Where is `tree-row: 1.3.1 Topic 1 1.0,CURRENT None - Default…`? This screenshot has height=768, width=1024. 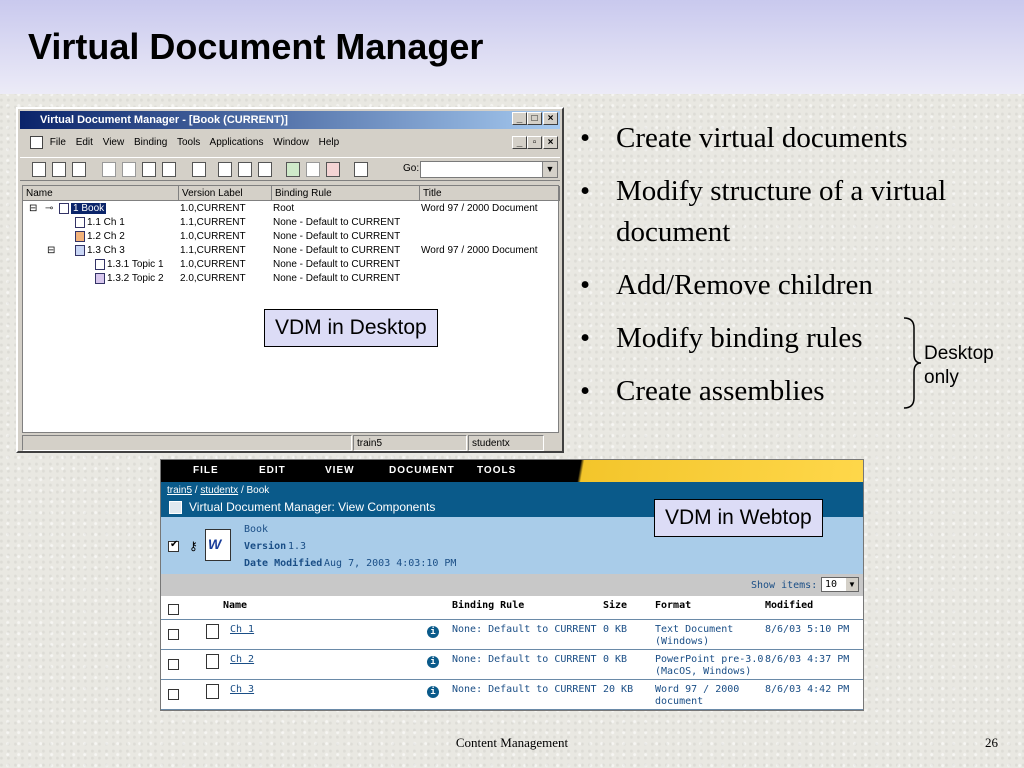 tree-row: 1.3.1 Topic 1 1.0,CURRENT None - Default… is located at coordinates (290, 265).